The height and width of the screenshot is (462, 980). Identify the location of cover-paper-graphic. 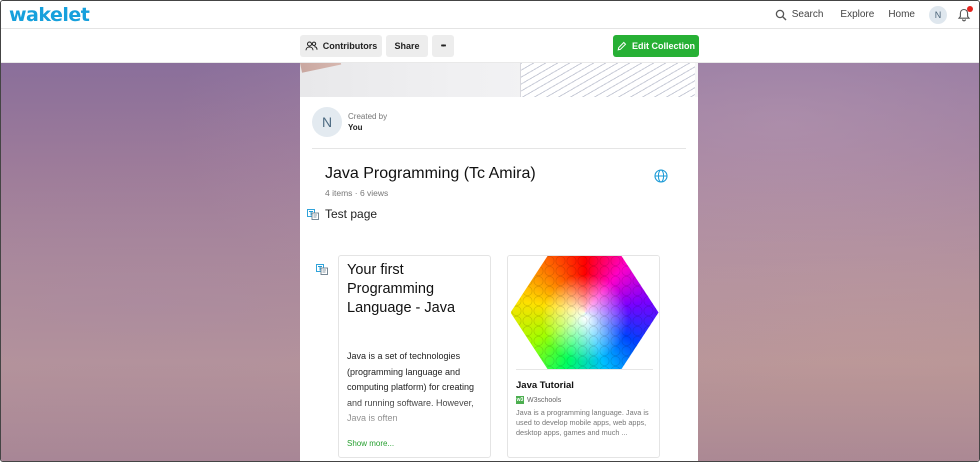
(607, 80).